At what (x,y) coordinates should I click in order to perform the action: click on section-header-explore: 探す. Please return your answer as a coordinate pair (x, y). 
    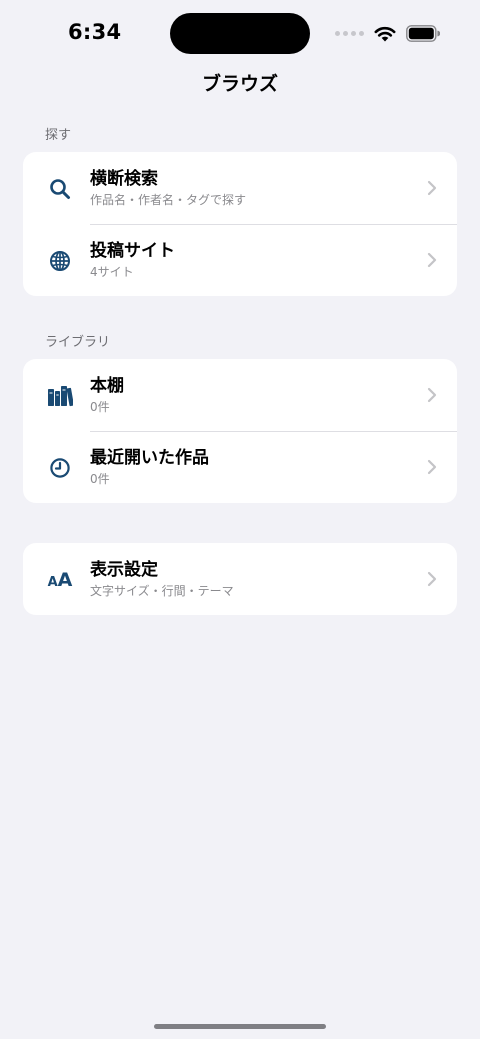
    Looking at the image, I should click on (58, 135).